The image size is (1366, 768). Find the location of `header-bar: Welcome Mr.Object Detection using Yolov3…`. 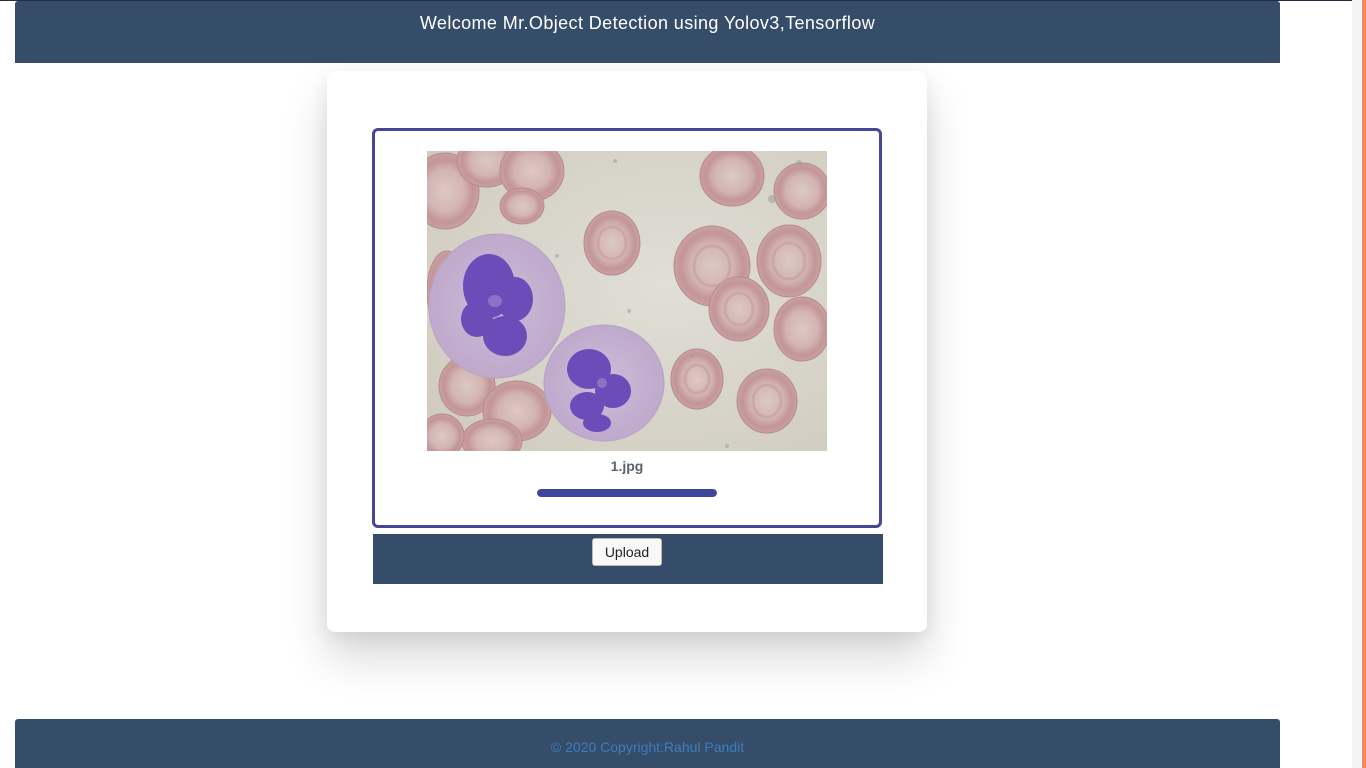

header-bar: Welcome Mr.Object Detection using Yolov3… is located at coordinates (647, 32).